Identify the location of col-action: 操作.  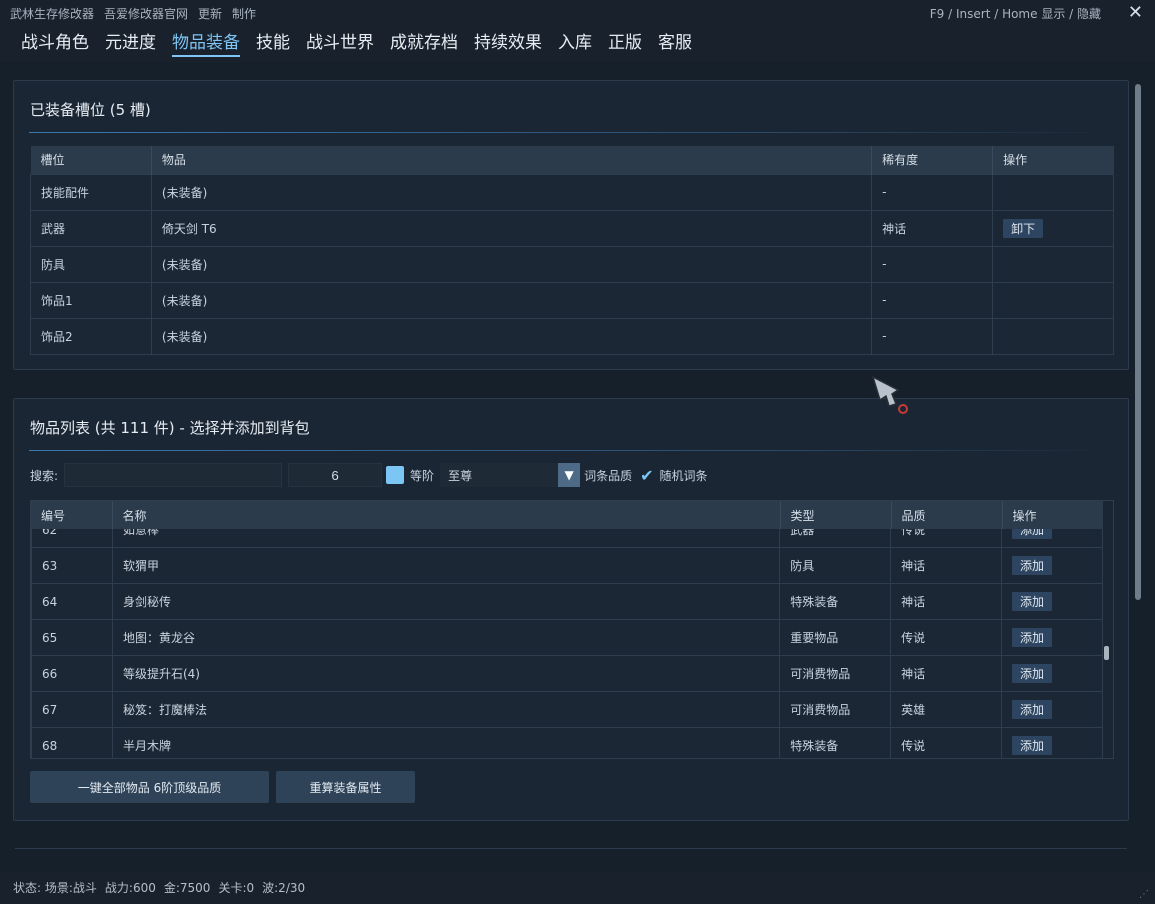
(1053, 160).